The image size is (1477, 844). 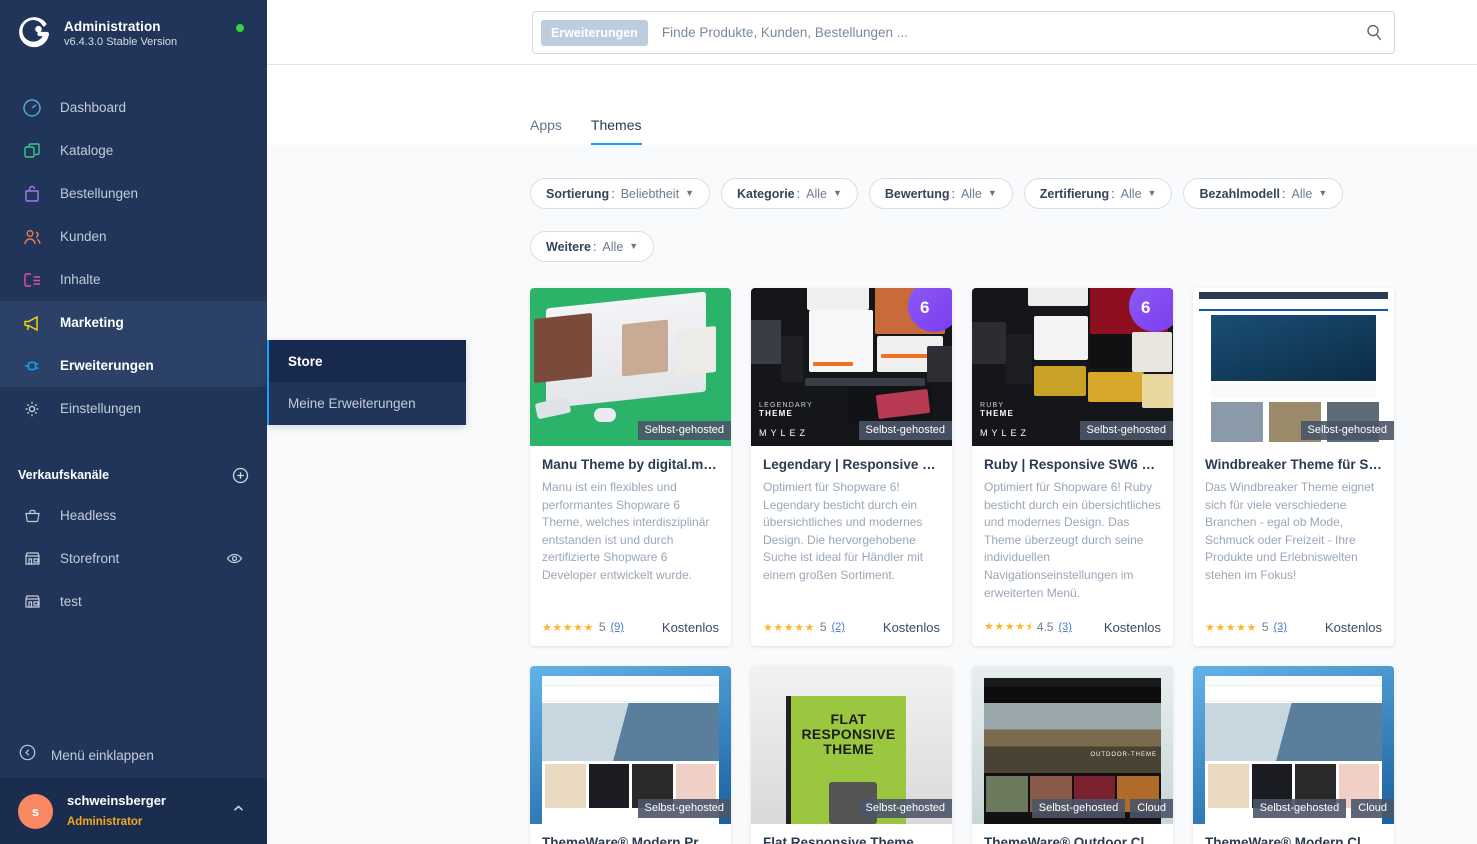 I want to click on rating: ★★★★⯨ 4.5 (3), so click(x=1028, y=627).